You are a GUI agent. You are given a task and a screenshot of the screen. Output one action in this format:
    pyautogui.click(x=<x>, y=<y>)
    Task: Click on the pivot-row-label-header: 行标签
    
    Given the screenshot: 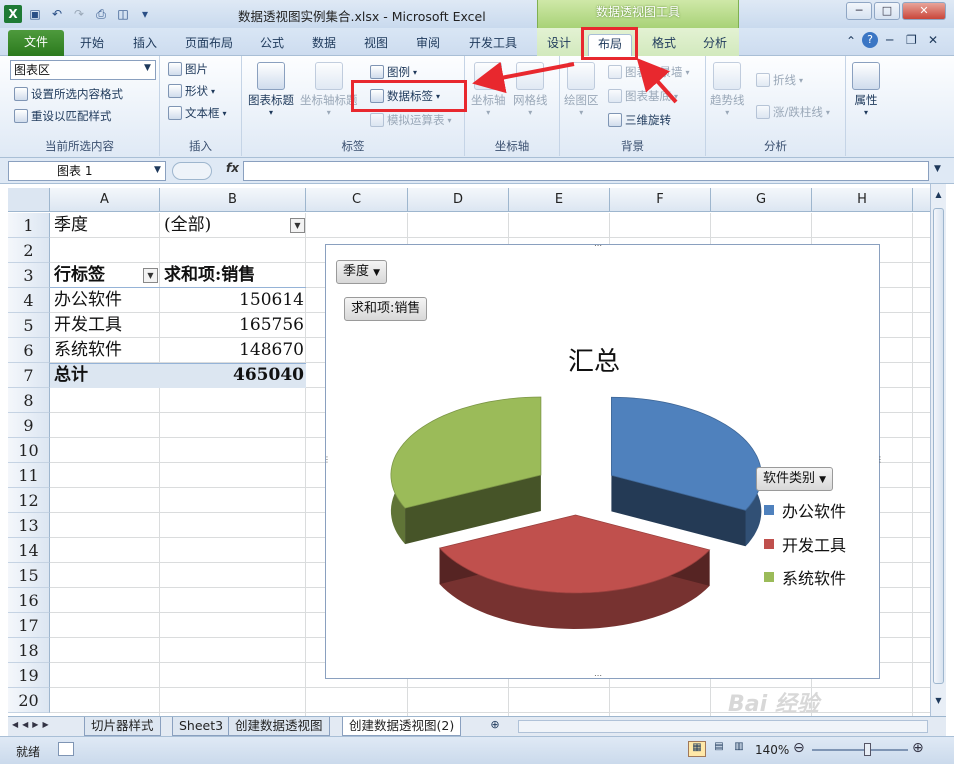 What is the action you would take?
    pyautogui.click(x=79, y=275)
    